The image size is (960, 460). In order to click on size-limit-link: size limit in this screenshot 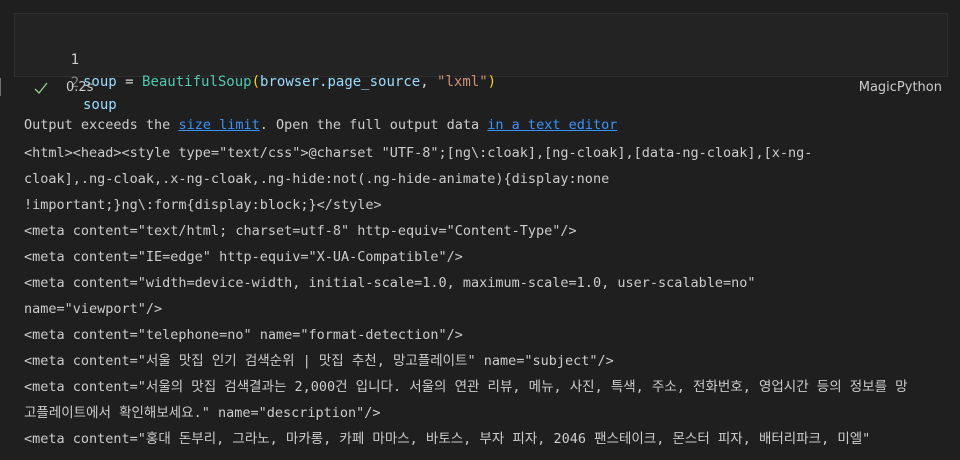, I will do `click(218, 125)`.